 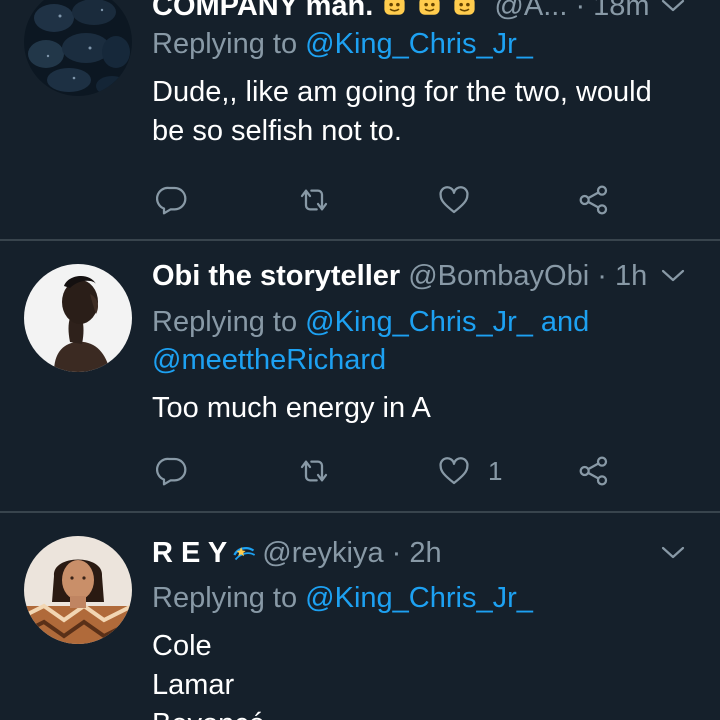 What do you see at coordinates (622, 276) in the screenshot?
I see `timestamp: · 1h` at bounding box center [622, 276].